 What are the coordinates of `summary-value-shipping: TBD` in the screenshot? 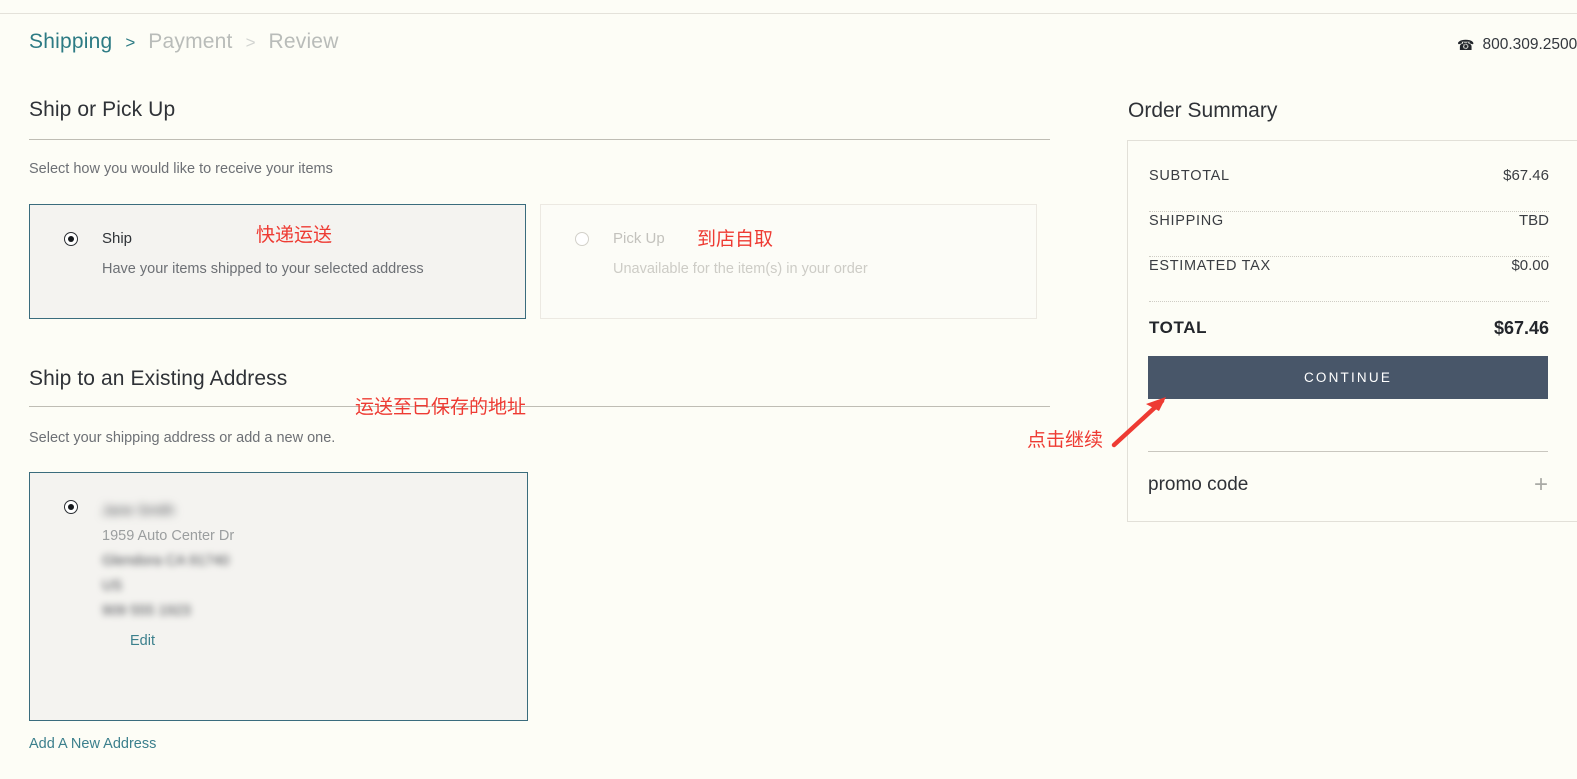 It's located at (1534, 220).